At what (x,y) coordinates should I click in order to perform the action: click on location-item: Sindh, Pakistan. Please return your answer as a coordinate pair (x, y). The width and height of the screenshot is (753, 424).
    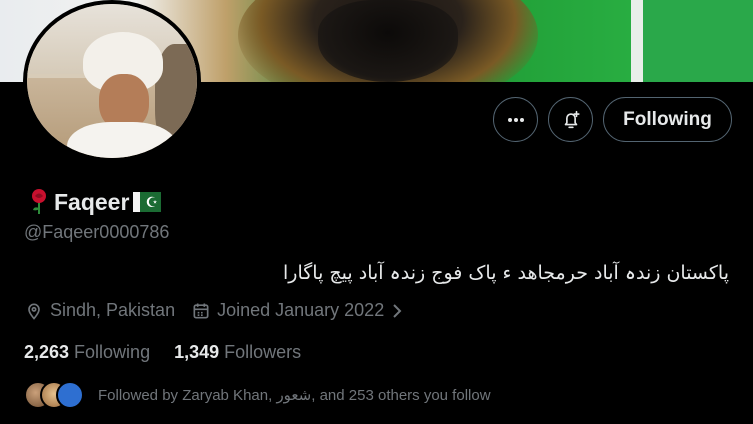
    Looking at the image, I should click on (99, 310).